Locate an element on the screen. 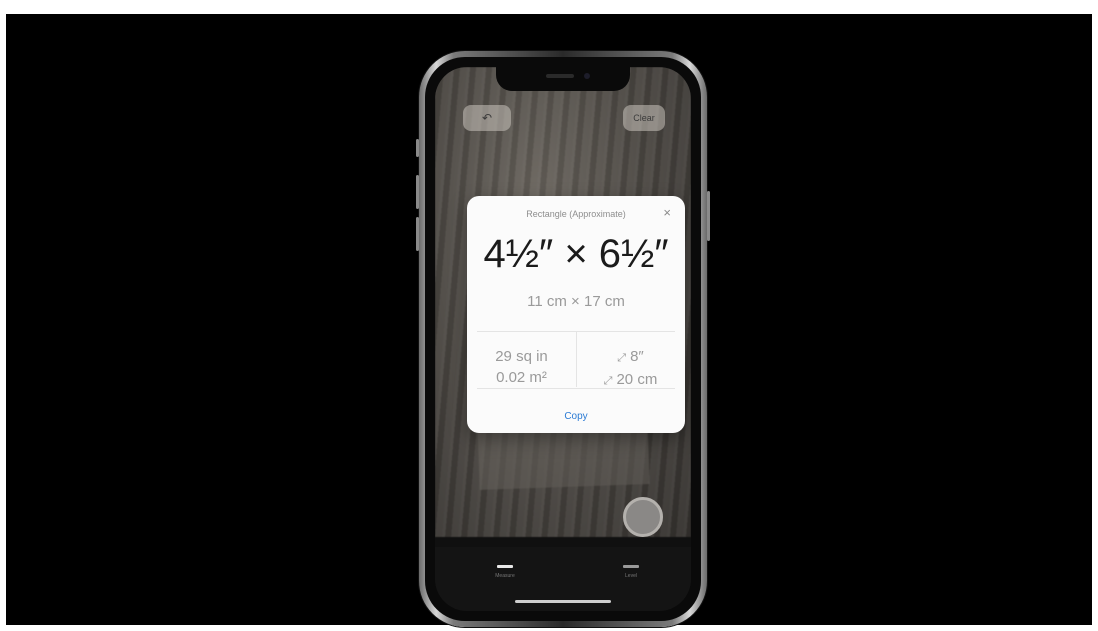  measure-icon is located at coordinates (505, 566).